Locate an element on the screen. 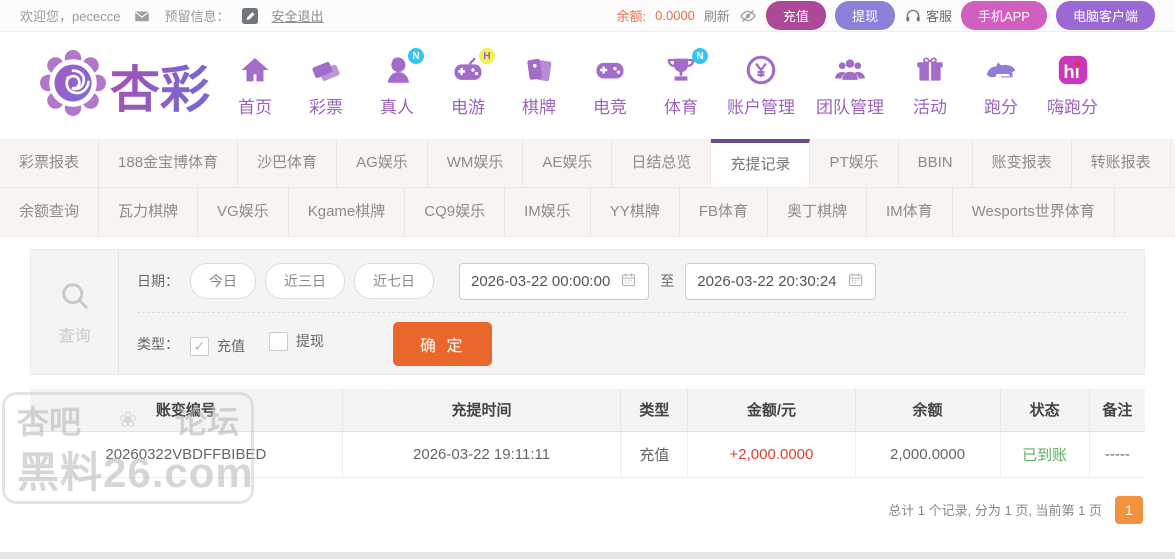 The width and height of the screenshot is (1175, 559). nav-item-label: 跑分 is located at coordinates (1001, 107).